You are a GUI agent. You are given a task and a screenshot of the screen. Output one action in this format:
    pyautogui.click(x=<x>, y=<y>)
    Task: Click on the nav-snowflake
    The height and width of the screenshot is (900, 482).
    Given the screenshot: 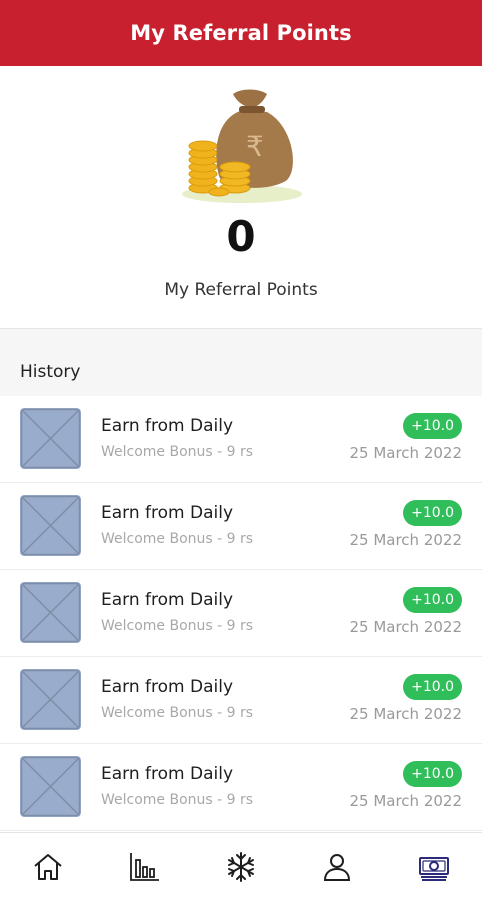 What is the action you would take?
    pyautogui.click(x=241, y=867)
    